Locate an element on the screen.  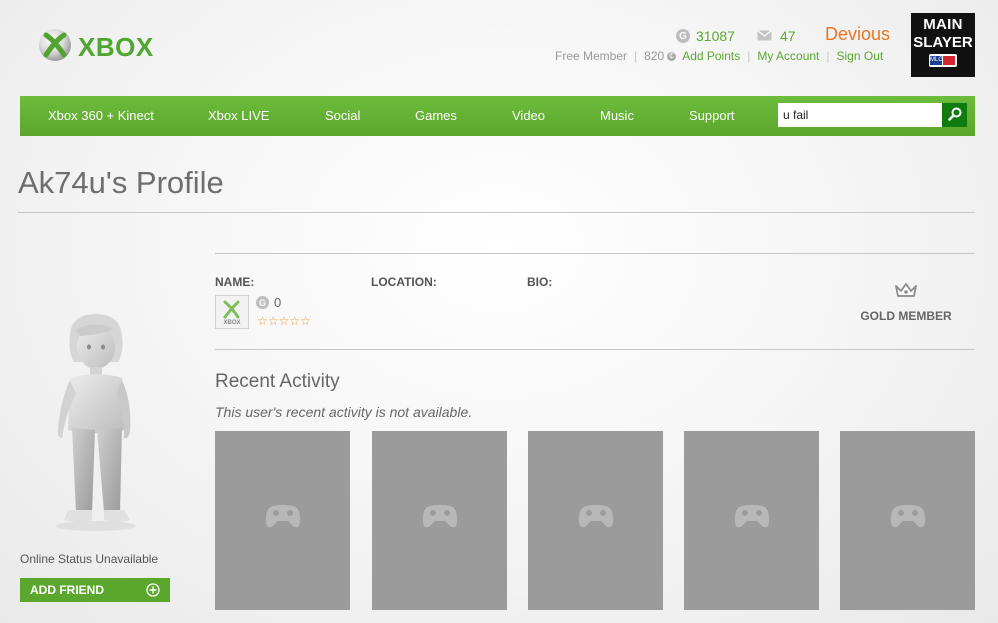
search-button is located at coordinates (954, 115).